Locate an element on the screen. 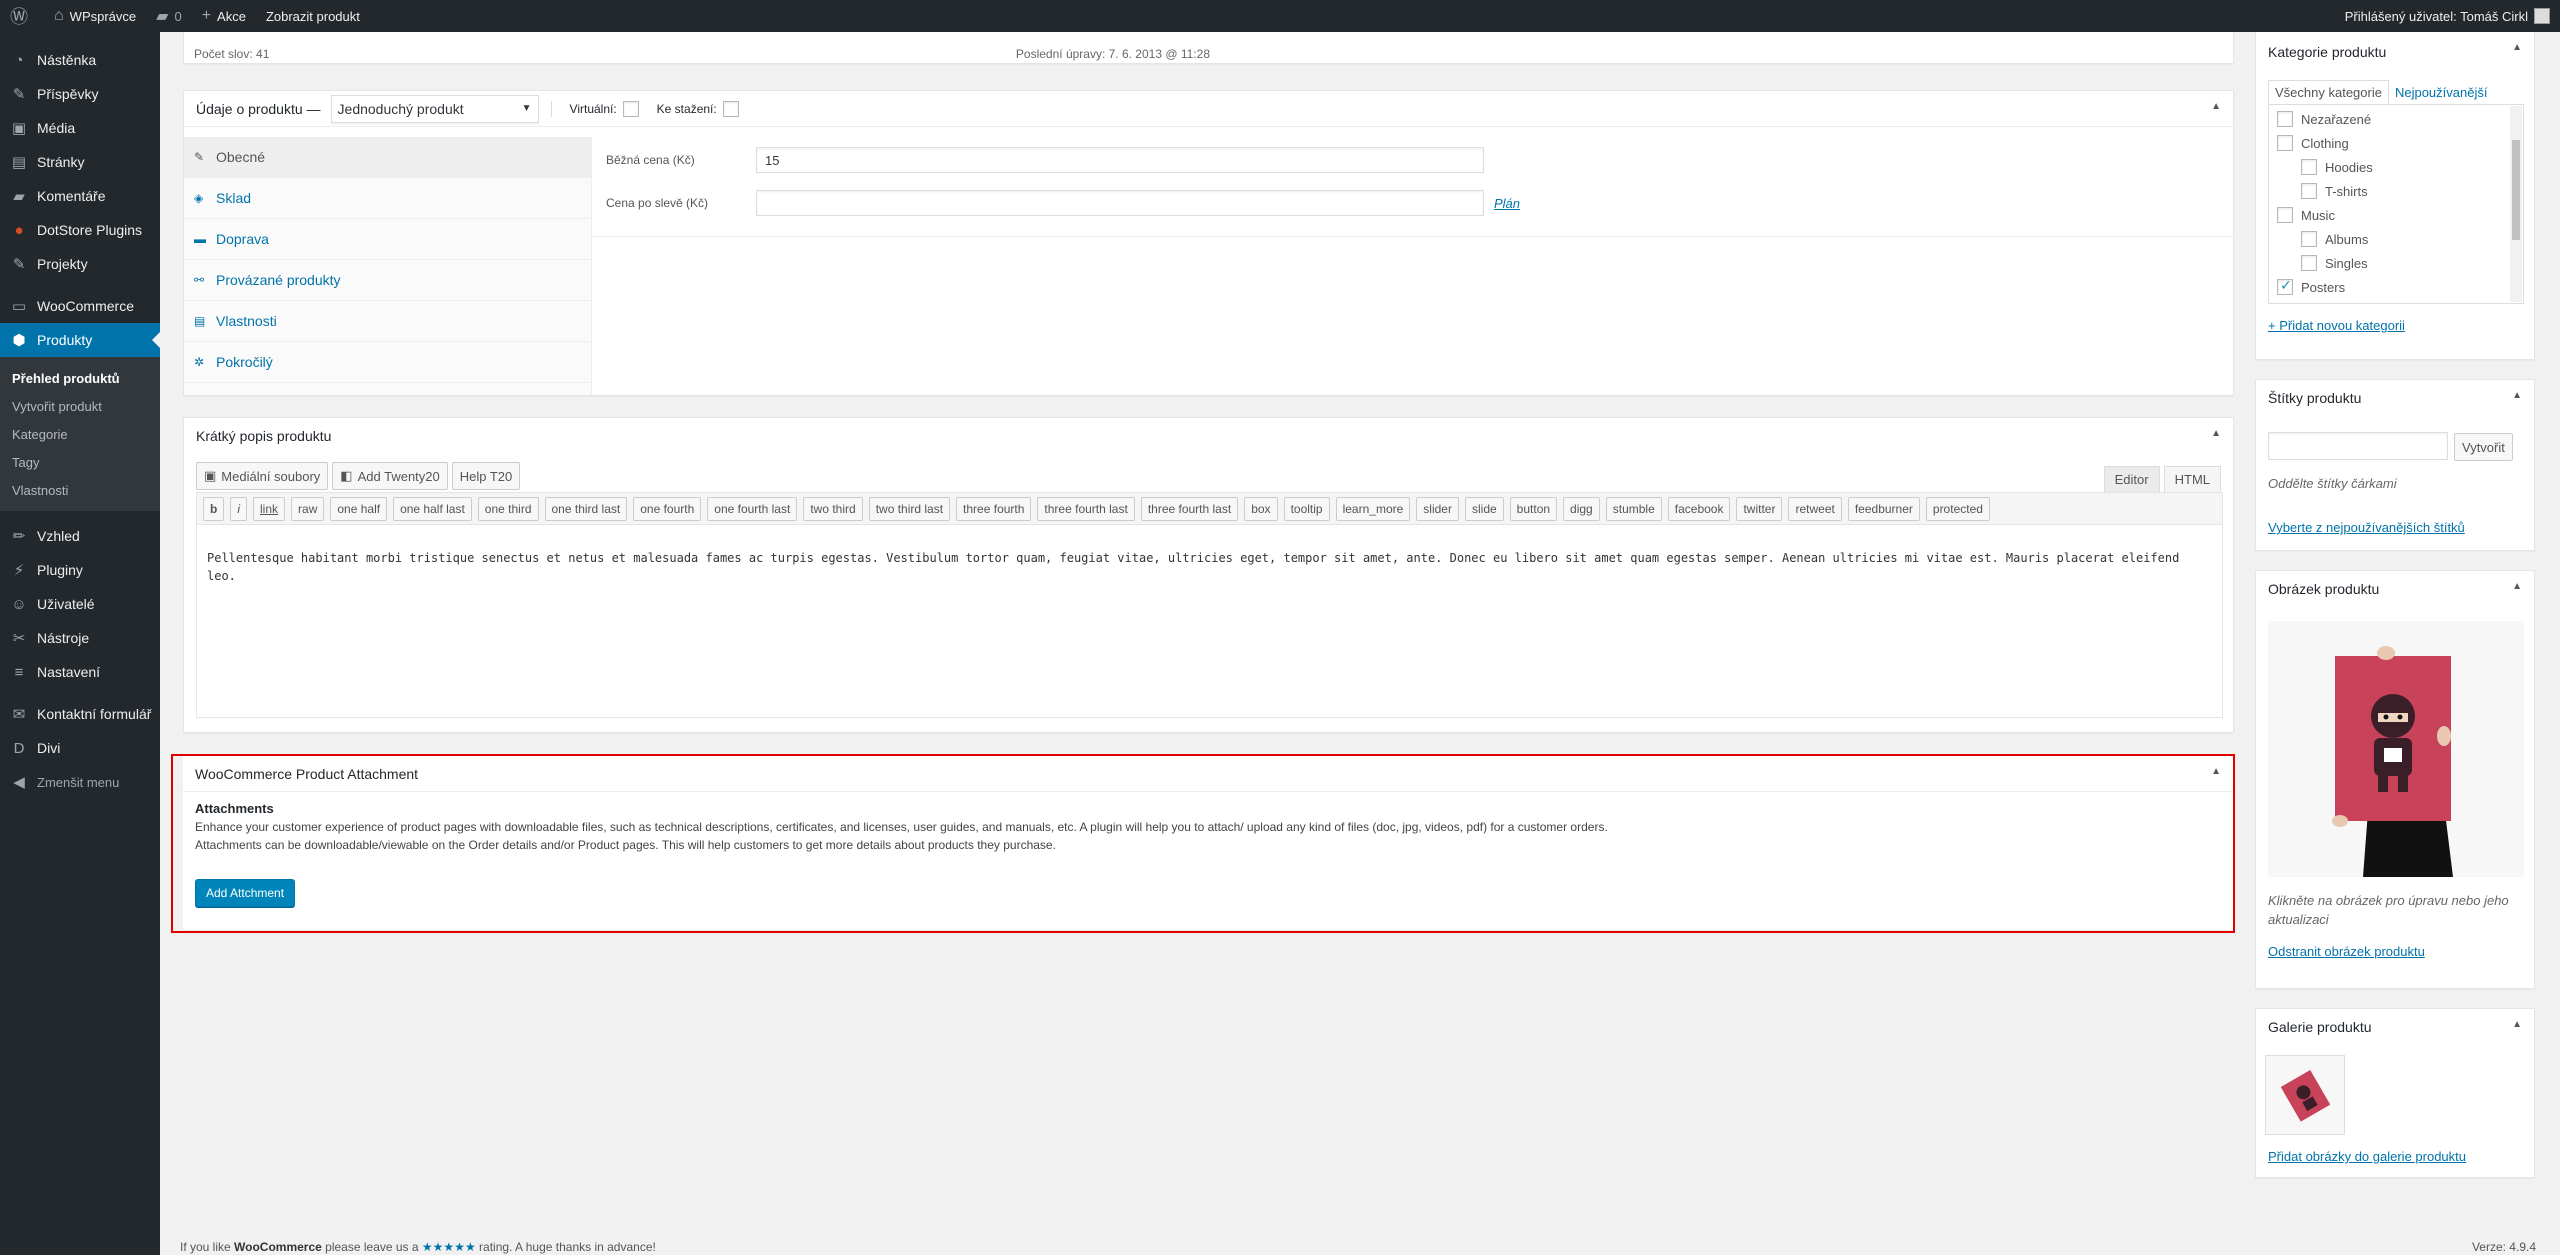 Image resolution: width=2560 pixels, height=1255 pixels. quicktag-learn-more: learn_more is located at coordinates (1373, 508).